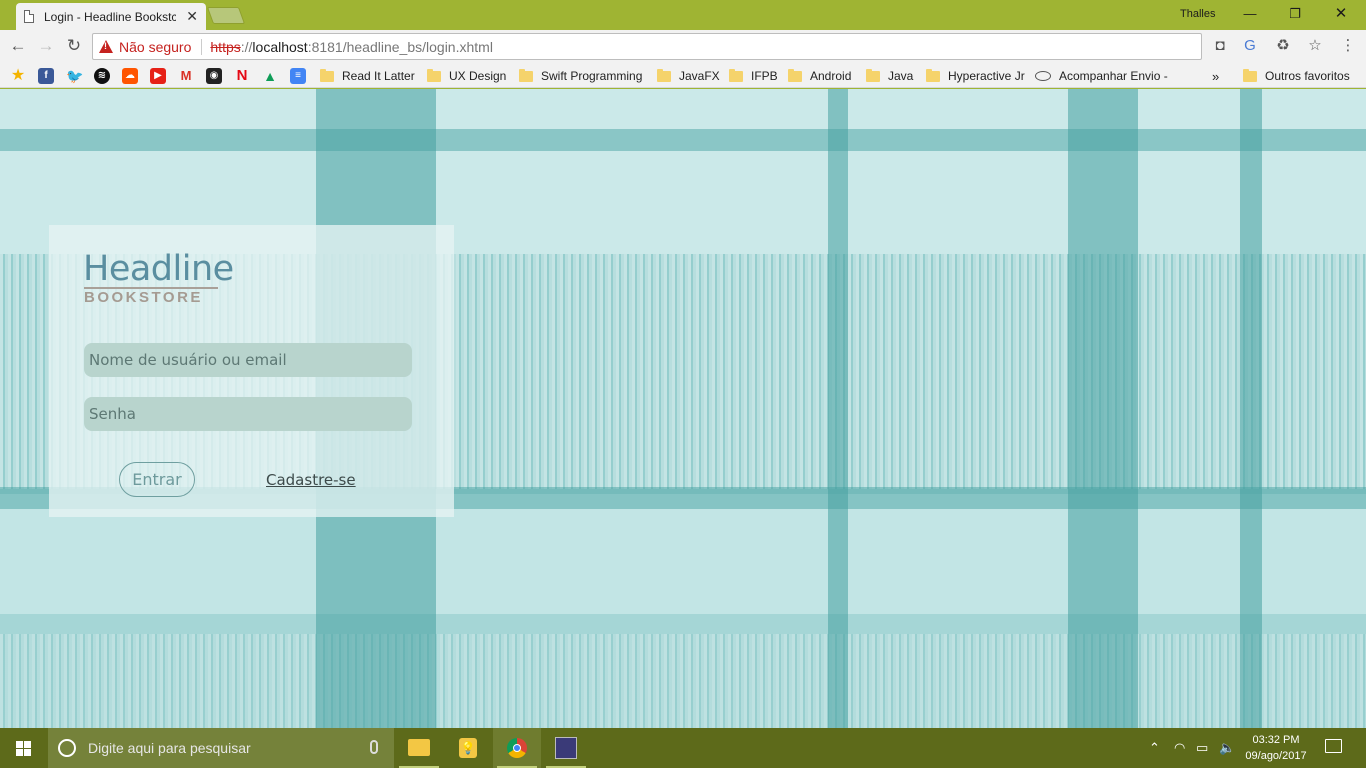 The image size is (1366, 768). Describe the element at coordinates (143, 297) in the screenshot. I see `logo-subtitle: BOOKSTORE` at that location.